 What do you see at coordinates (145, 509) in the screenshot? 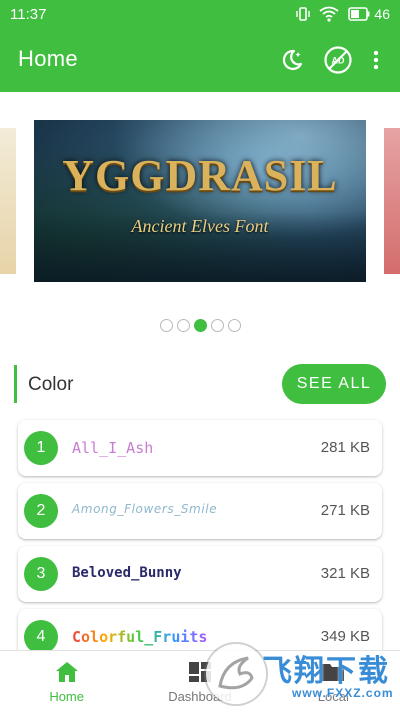
I see `font-name: Among_Flowers_Smile` at bounding box center [145, 509].